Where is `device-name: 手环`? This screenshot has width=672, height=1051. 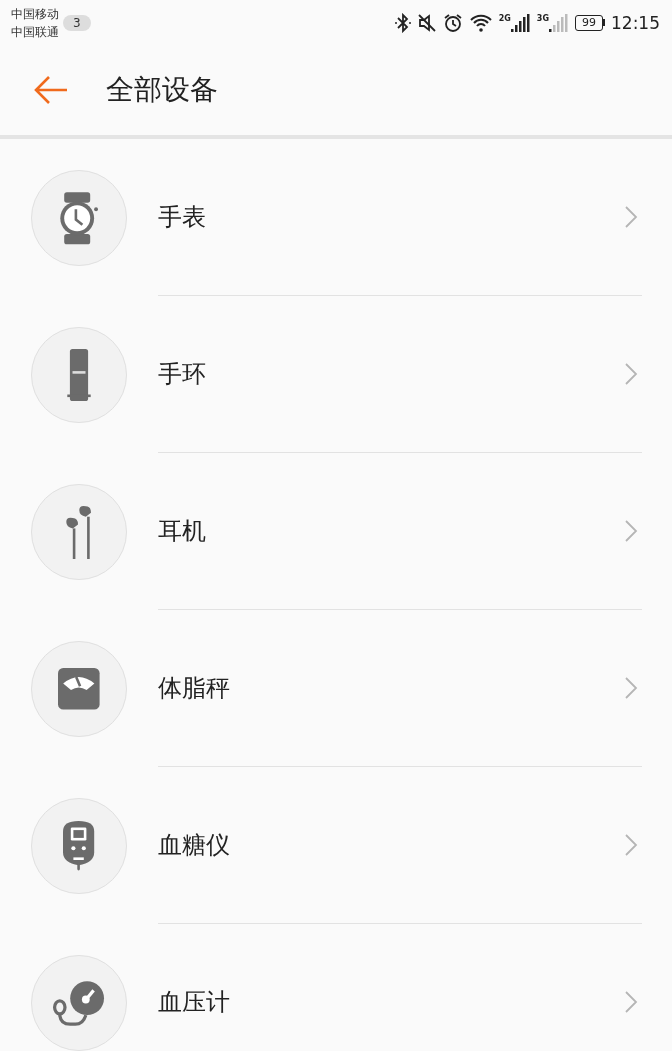
device-name: 手环 is located at coordinates (182, 374).